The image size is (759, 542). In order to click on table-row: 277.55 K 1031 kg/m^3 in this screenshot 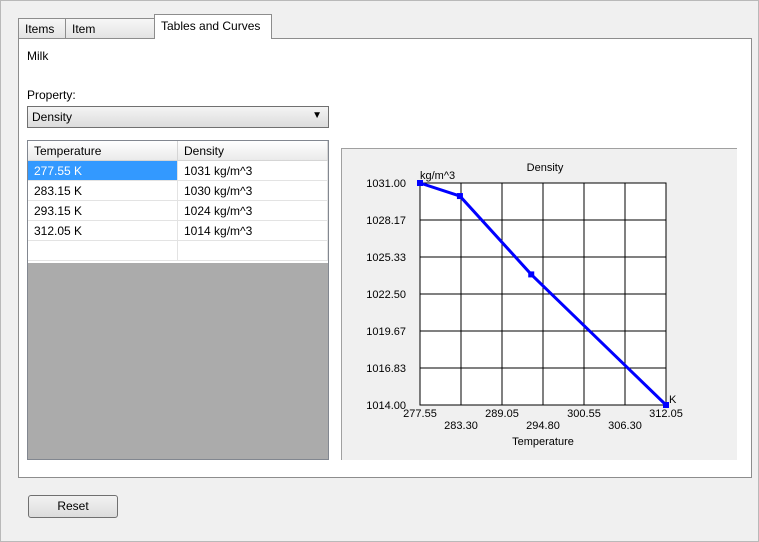, I will do `click(178, 171)`.